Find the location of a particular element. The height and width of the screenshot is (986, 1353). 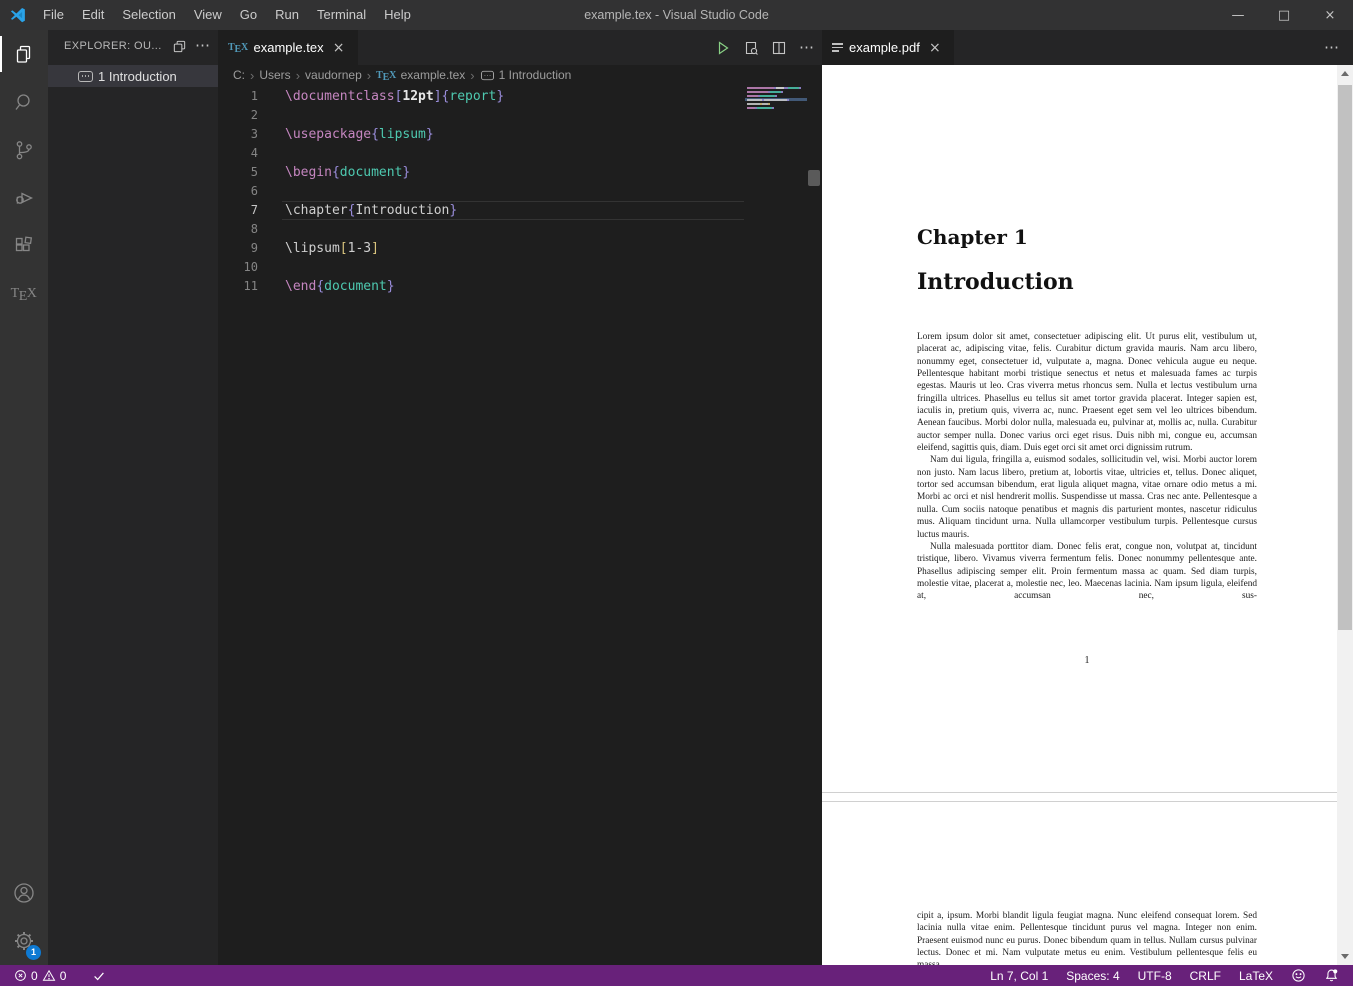

split-editor-button is located at coordinates (779, 48).